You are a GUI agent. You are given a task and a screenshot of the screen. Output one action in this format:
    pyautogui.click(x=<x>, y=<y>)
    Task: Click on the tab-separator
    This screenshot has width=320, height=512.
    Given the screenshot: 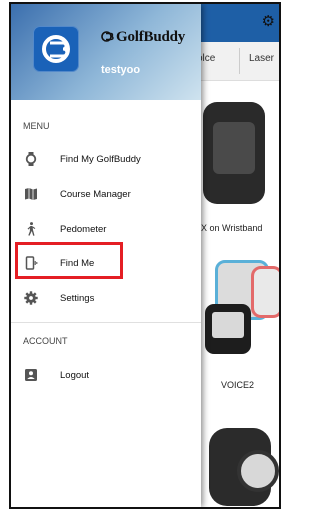 What is the action you would take?
    pyautogui.click(x=239, y=61)
    